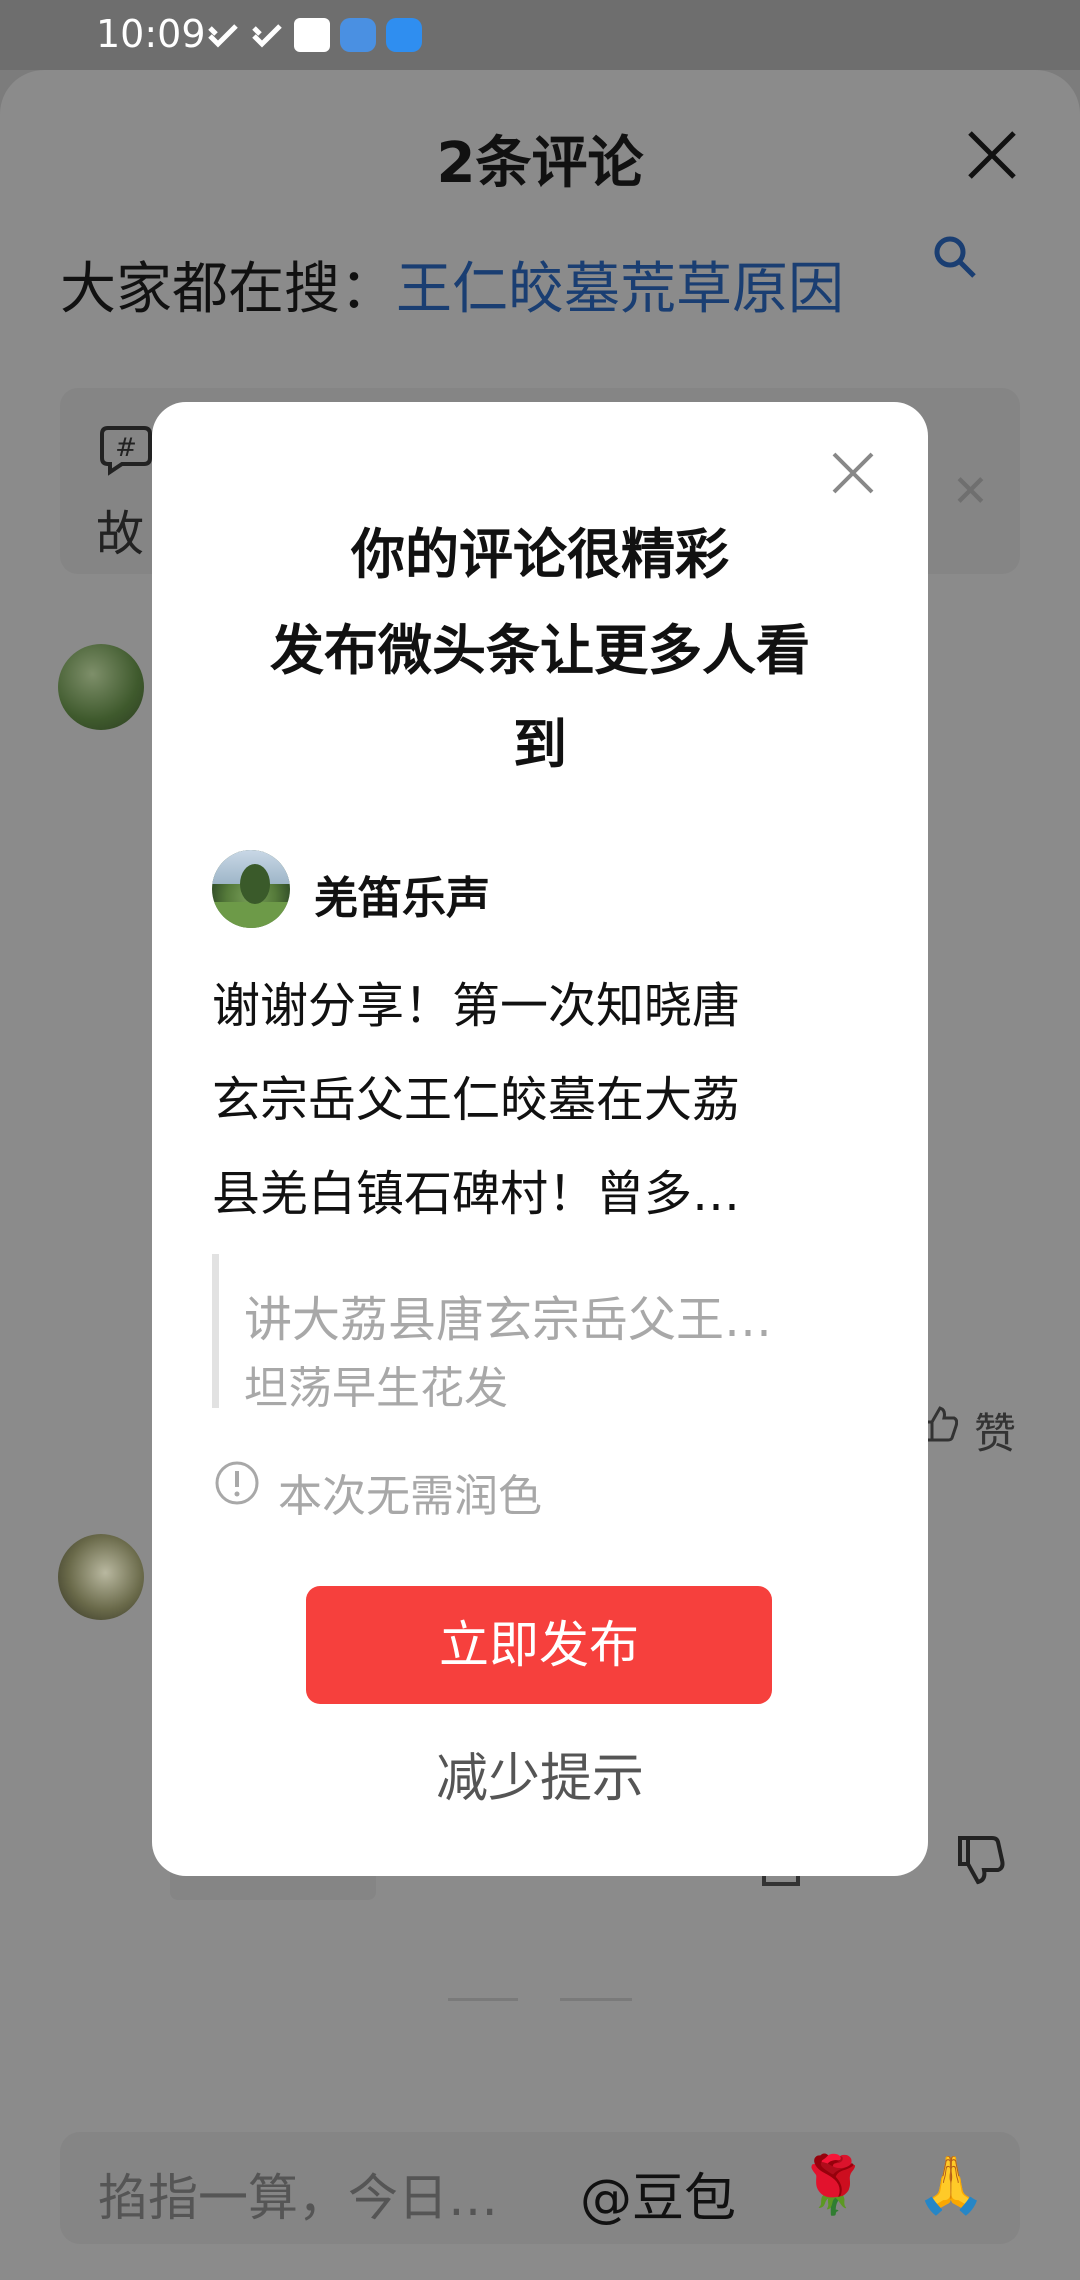  I want to click on search-hint: 大家都在搜：王仁皎墓荒草原因, so click(452, 284).